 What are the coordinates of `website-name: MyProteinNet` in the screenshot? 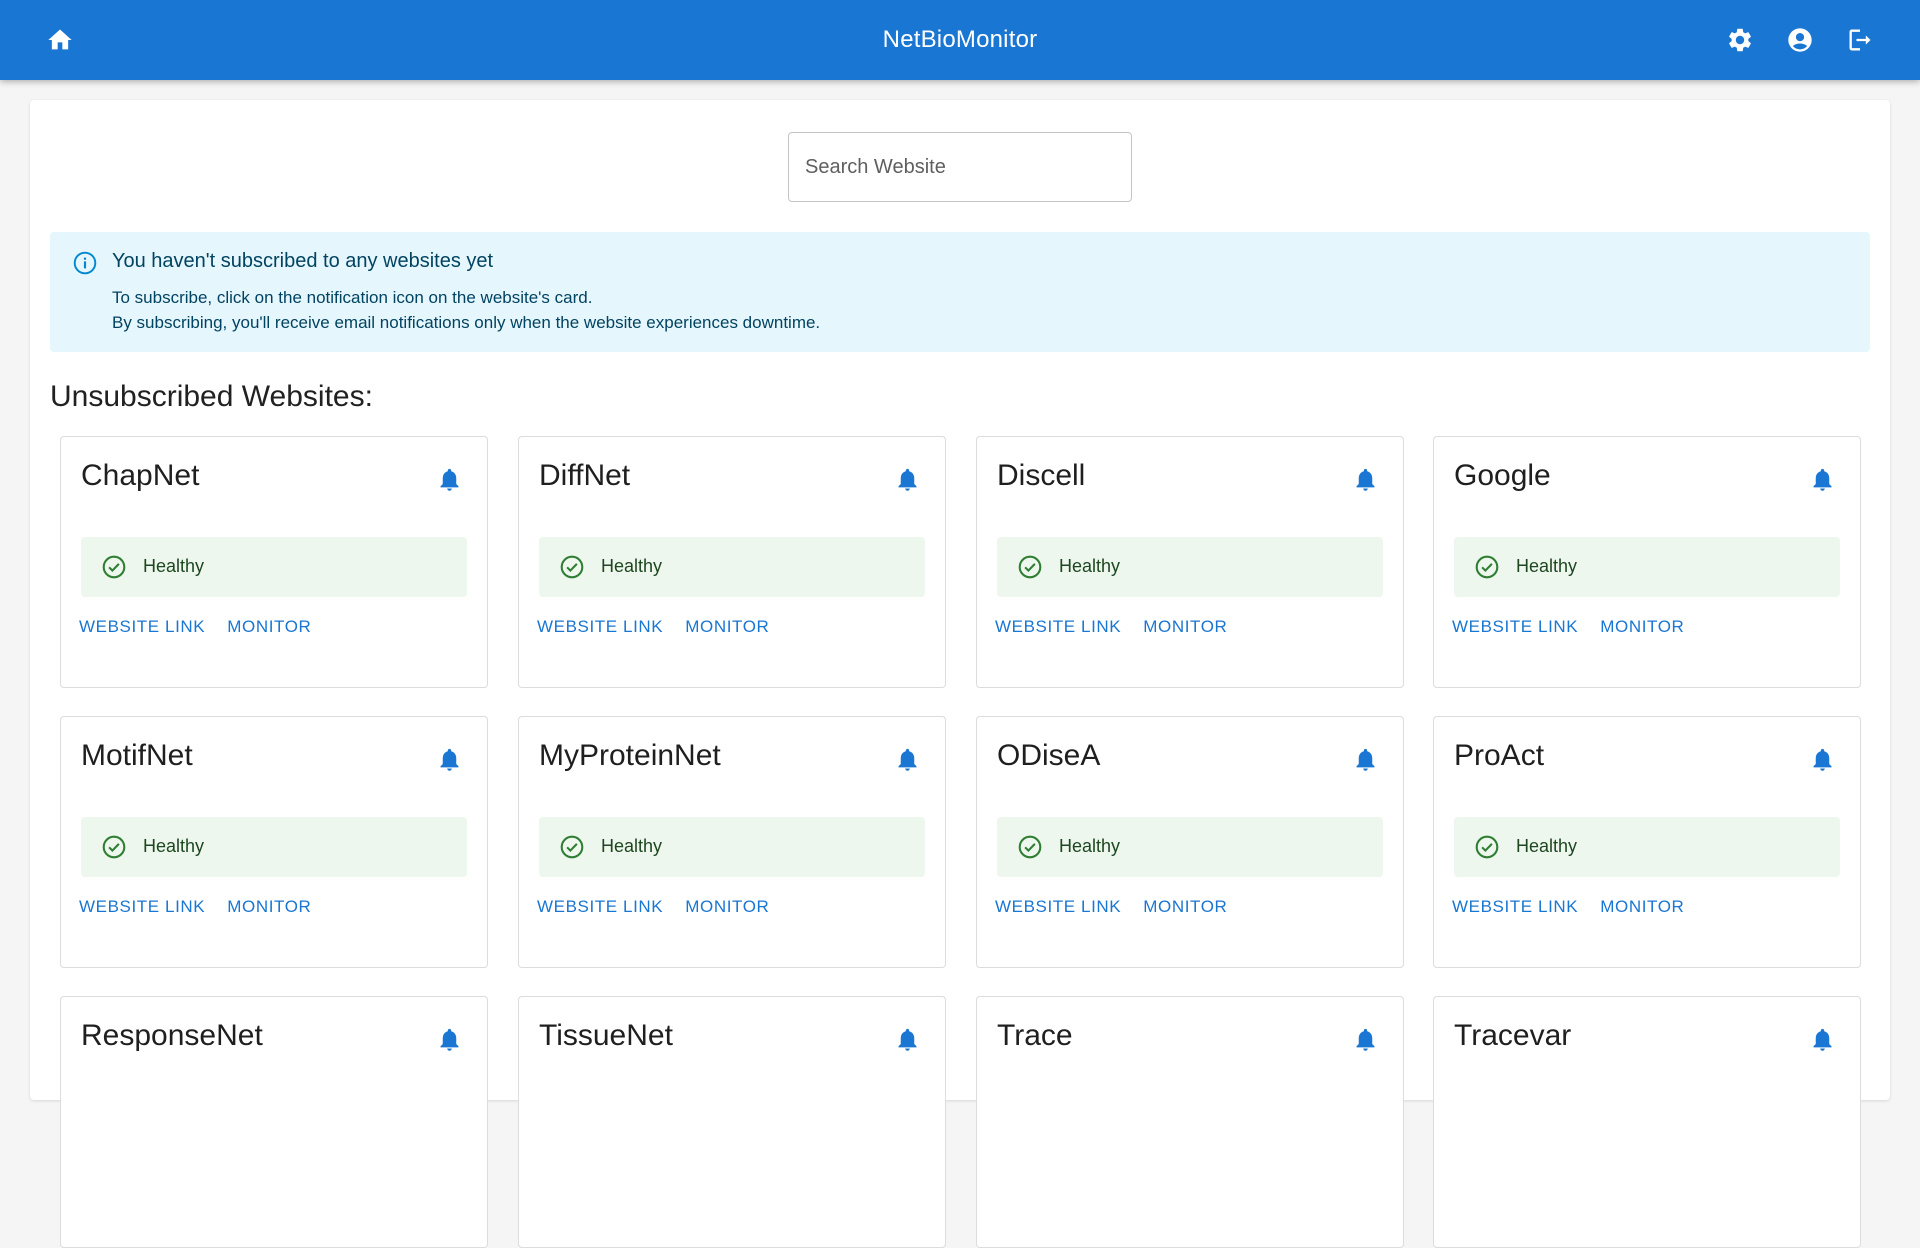 It's located at (630, 755).